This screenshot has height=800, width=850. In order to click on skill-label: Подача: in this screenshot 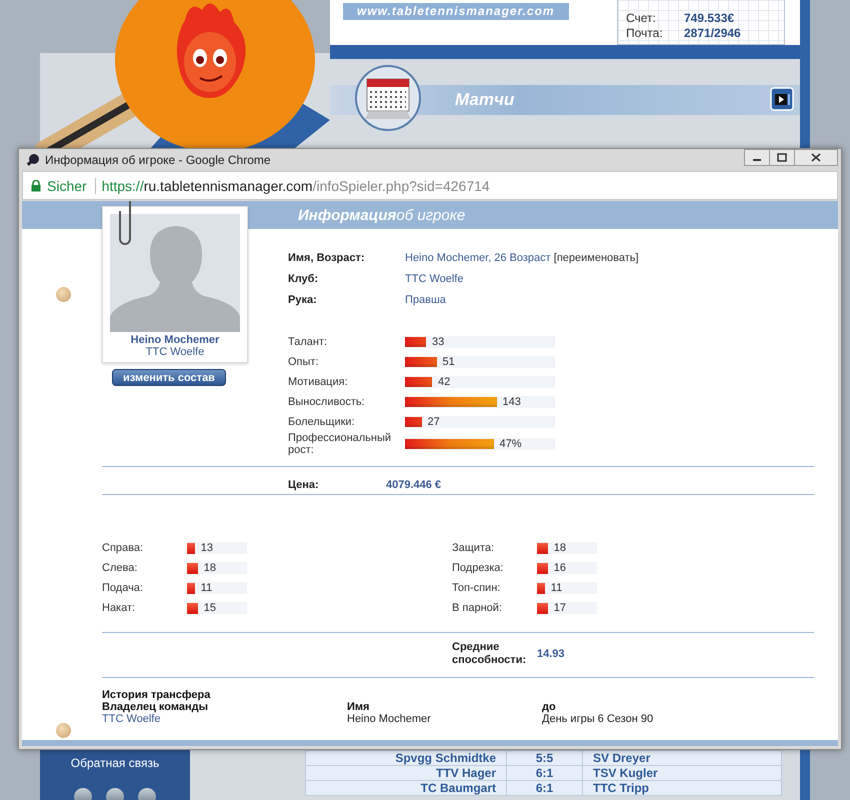, I will do `click(123, 588)`.